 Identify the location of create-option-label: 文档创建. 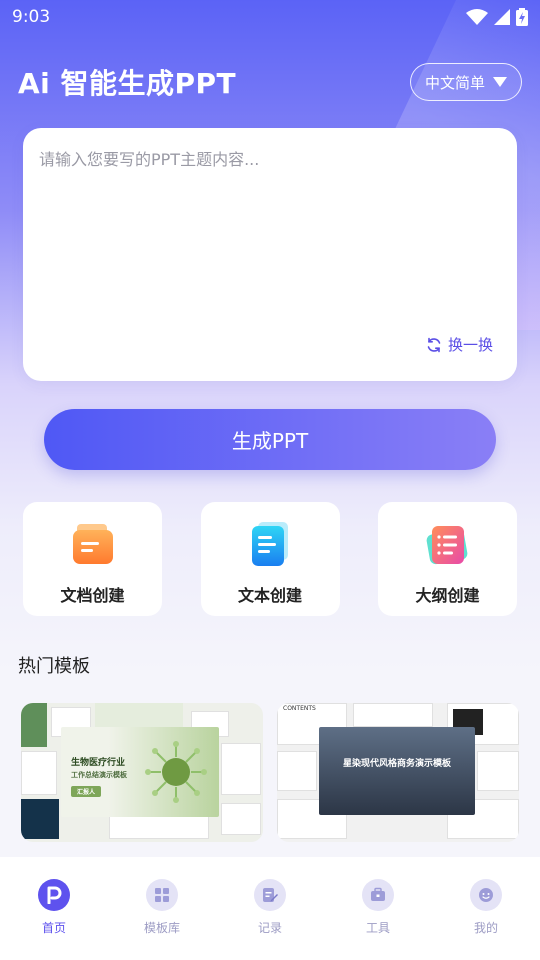
(92, 595).